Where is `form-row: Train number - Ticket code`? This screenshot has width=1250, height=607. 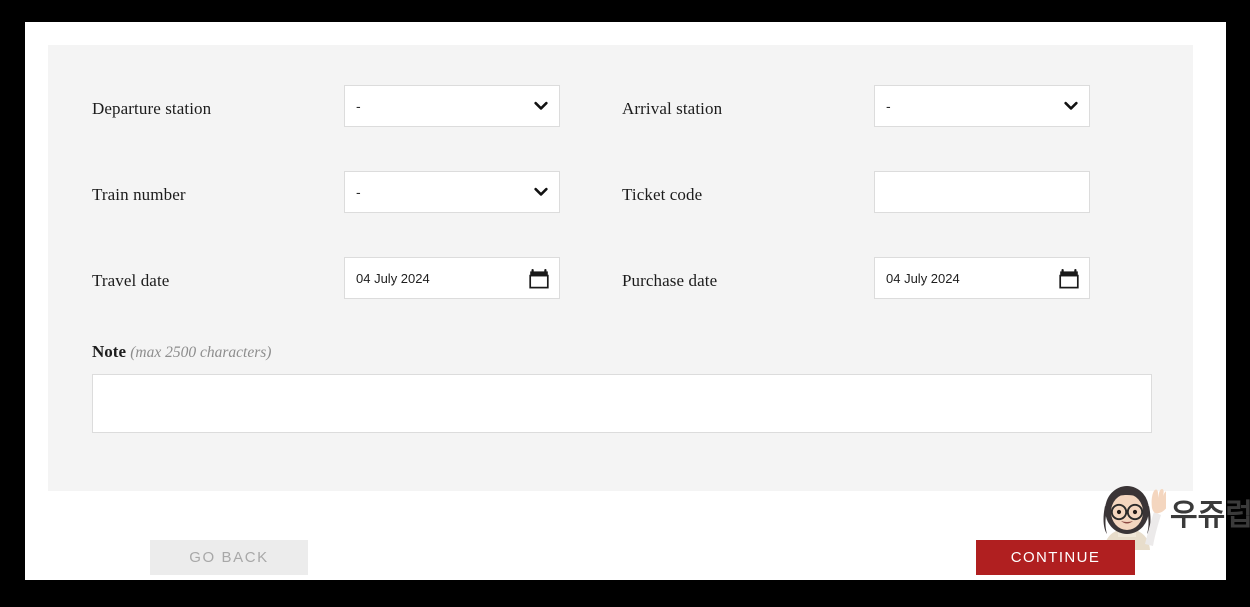 form-row: Train number - Ticket code is located at coordinates (622, 214).